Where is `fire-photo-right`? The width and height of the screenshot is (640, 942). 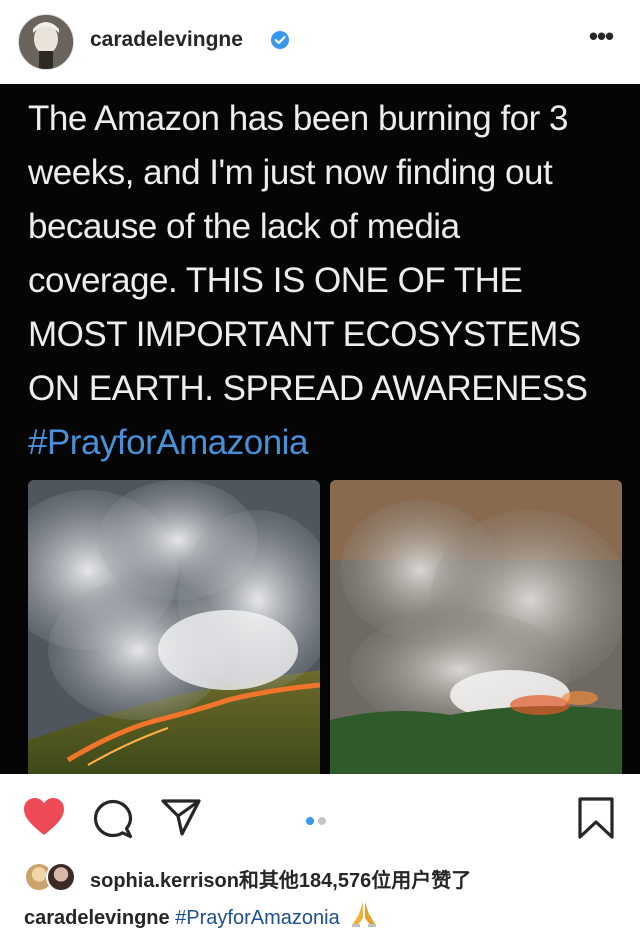 fire-photo-right is located at coordinates (476, 627).